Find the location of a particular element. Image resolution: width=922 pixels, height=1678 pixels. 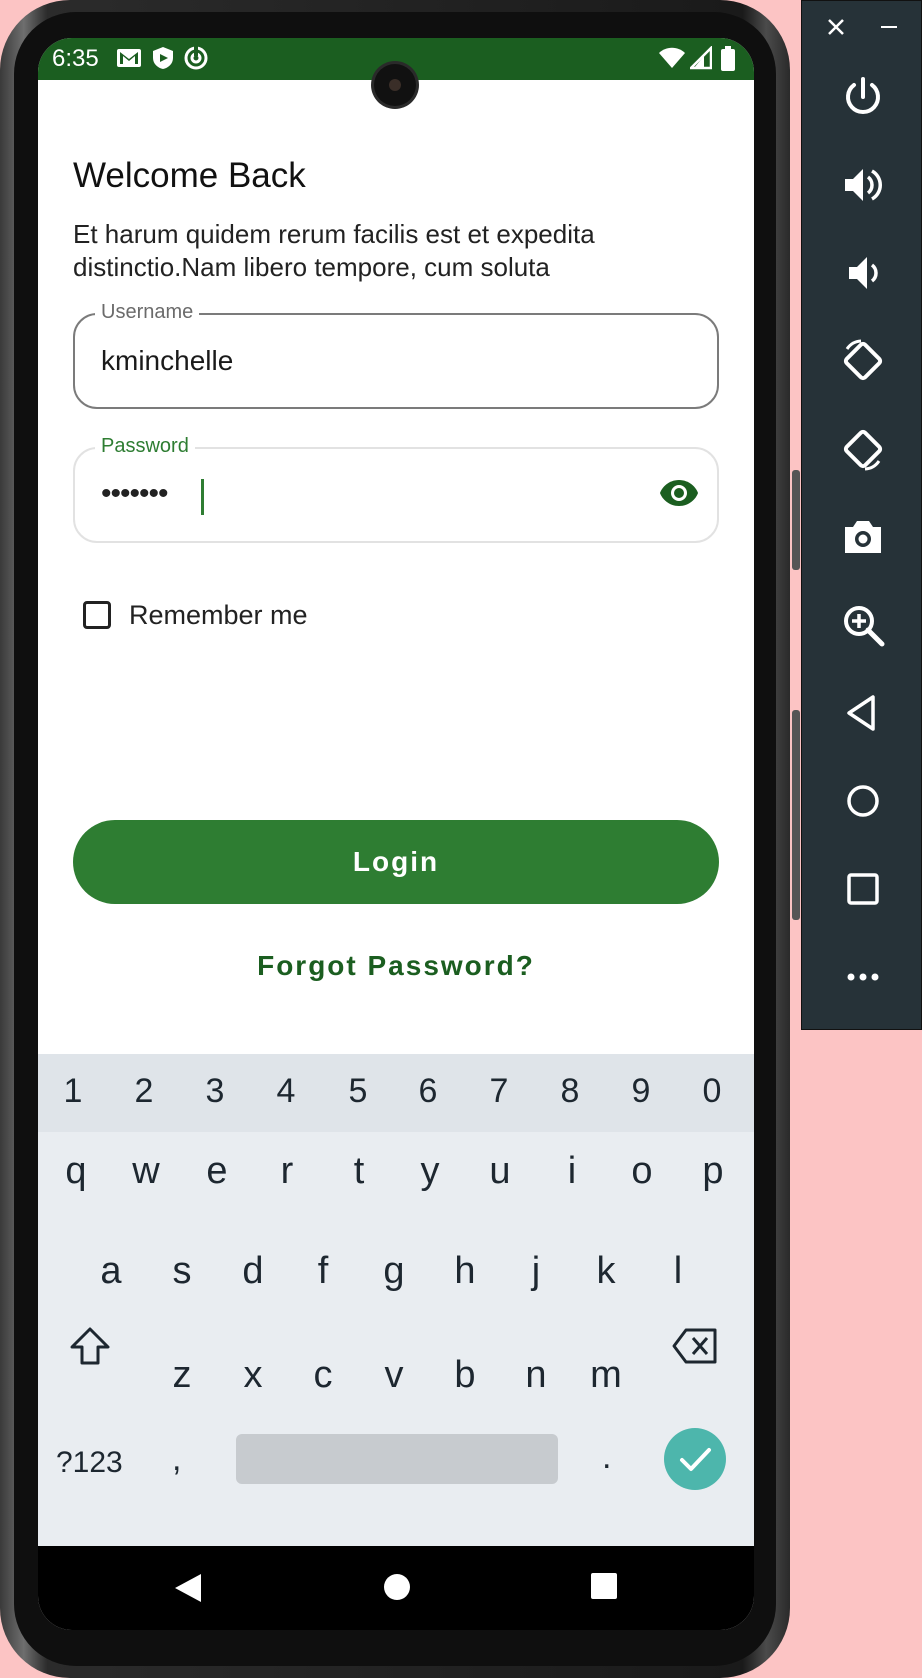

key-e: e is located at coordinates (217, 1171).